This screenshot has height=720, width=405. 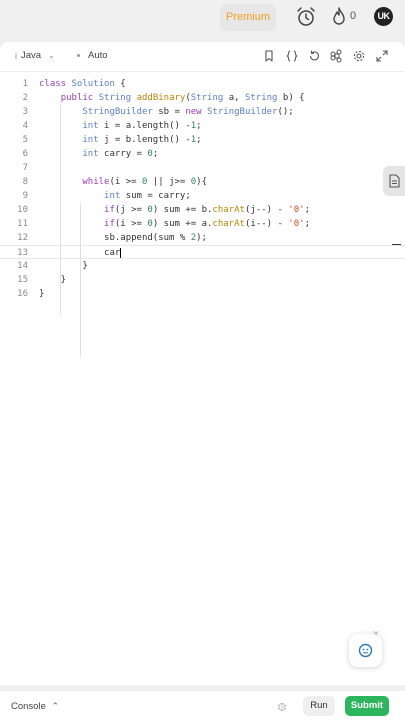 I want to click on mode-label: Auto, so click(x=98, y=55).